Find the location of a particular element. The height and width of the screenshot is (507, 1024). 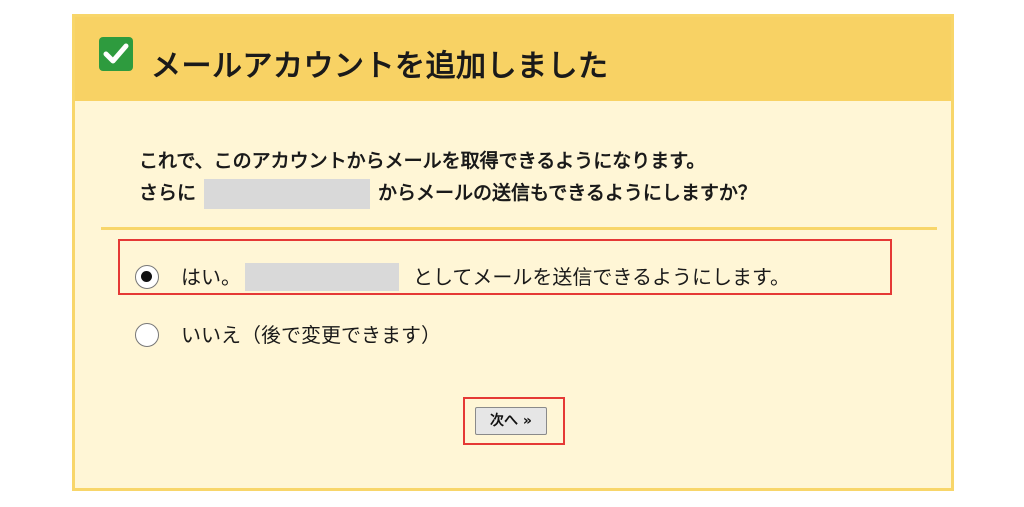

page-title: メールアカウントを追加しました is located at coordinates (380, 66).